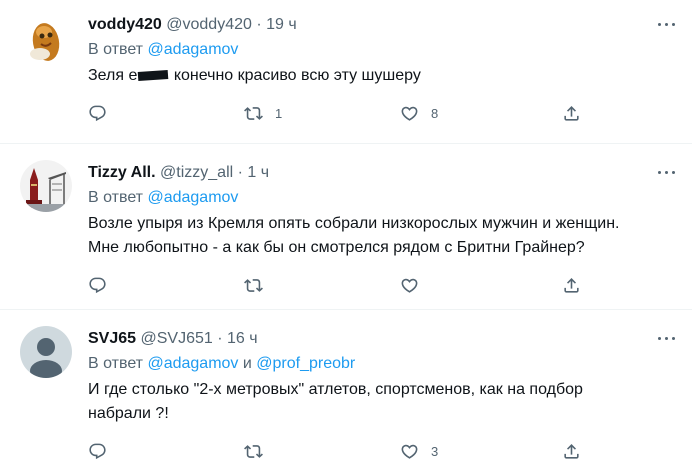 Image resolution: width=692 pixels, height=473 pixels. I want to click on retweet-button: 1, so click(263, 113).